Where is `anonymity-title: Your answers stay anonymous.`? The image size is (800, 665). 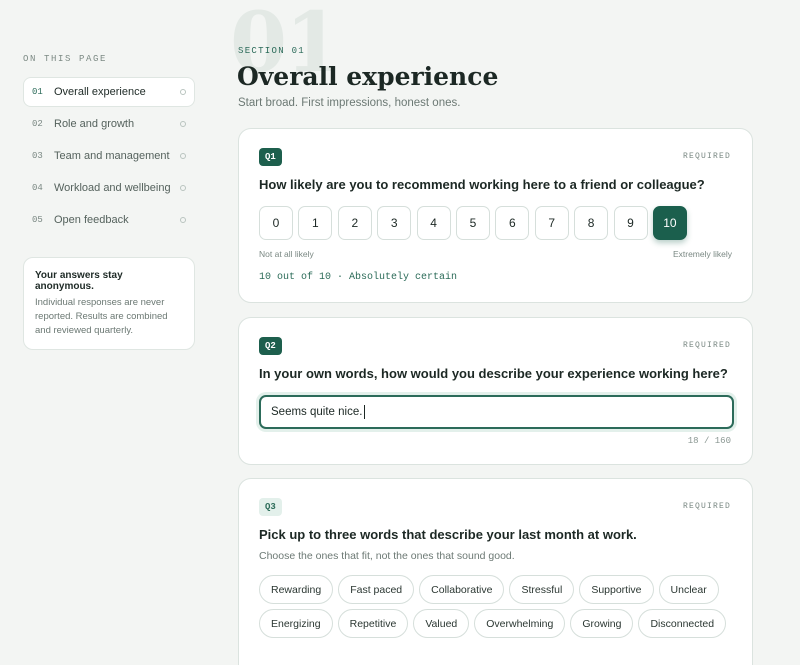
anonymity-title: Your answers stay anonymous. is located at coordinates (79, 281).